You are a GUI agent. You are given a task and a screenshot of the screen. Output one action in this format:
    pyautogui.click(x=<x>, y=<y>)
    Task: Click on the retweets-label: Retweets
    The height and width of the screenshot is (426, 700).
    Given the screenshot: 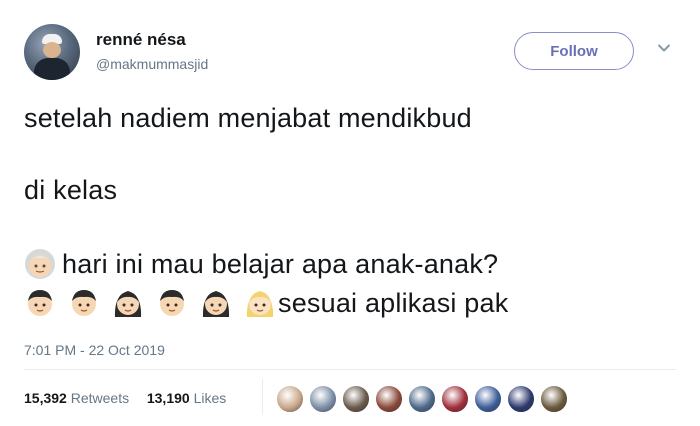 What is the action you would take?
    pyautogui.click(x=100, y=398)
    